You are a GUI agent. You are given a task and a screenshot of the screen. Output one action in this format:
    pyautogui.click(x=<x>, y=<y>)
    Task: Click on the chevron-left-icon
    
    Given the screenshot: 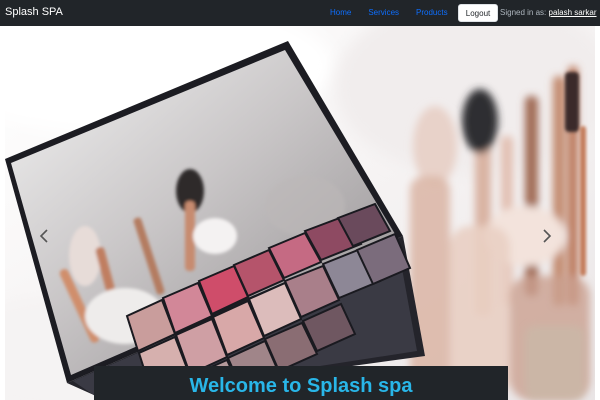 What is the action you would take?
    pyautogui.click(x=43, y=236)
    